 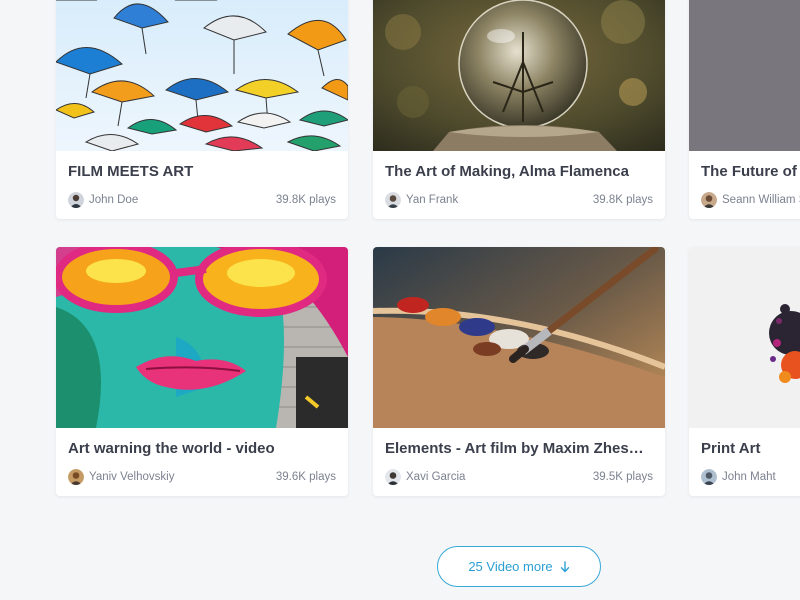 I want to click on play-count: 39.5K plays, so click(x=622, y=477).